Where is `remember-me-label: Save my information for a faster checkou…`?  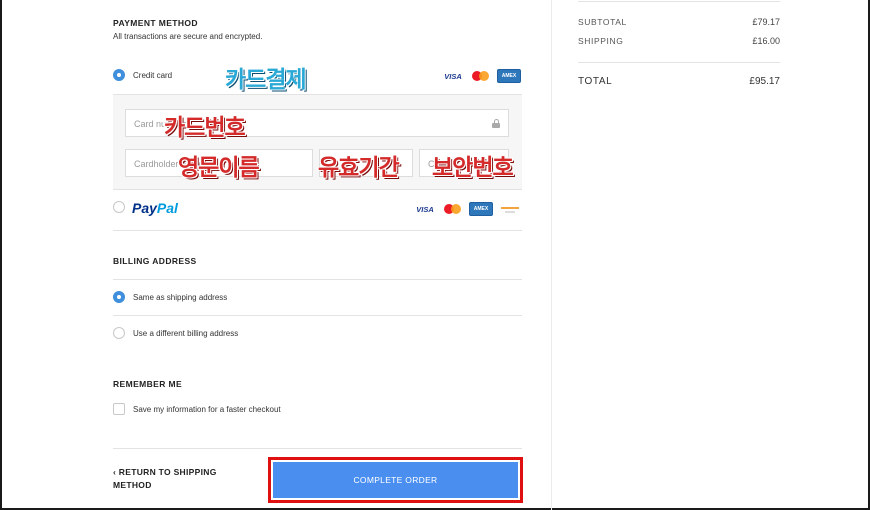
remember-me-label: Save my information for a faster checkou… is located at coordinates (207, 409).